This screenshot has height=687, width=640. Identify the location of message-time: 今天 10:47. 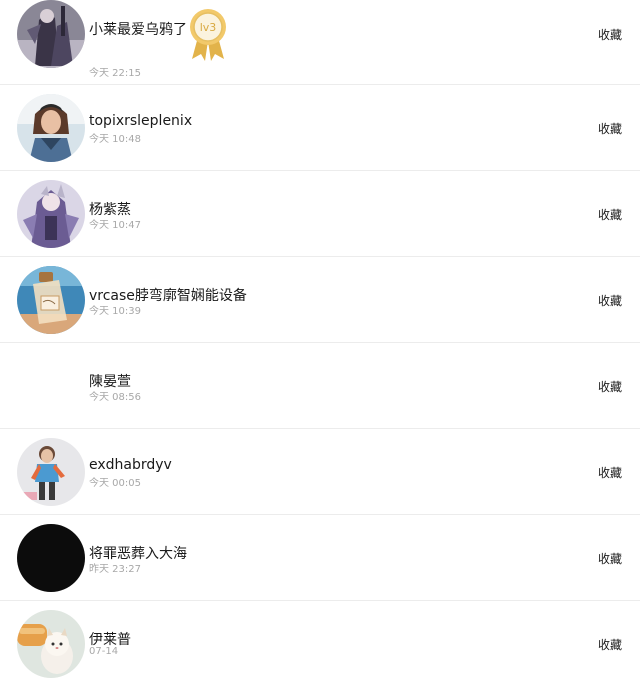
(115, 225).